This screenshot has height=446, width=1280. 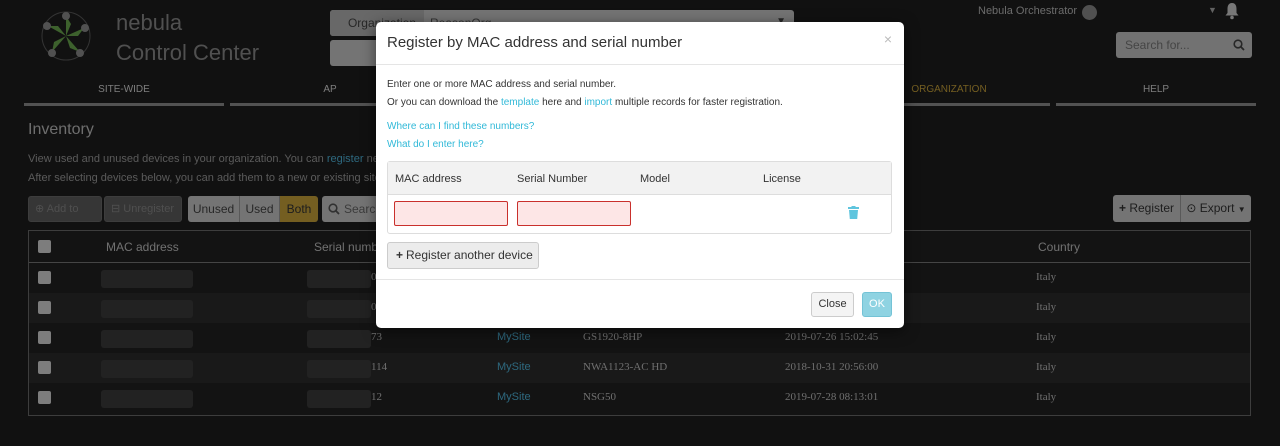 What do you see at coordinates (428, 179) in the screenshot?
I see `col-mac-address: MAC address` at bounding box center [428, 179].